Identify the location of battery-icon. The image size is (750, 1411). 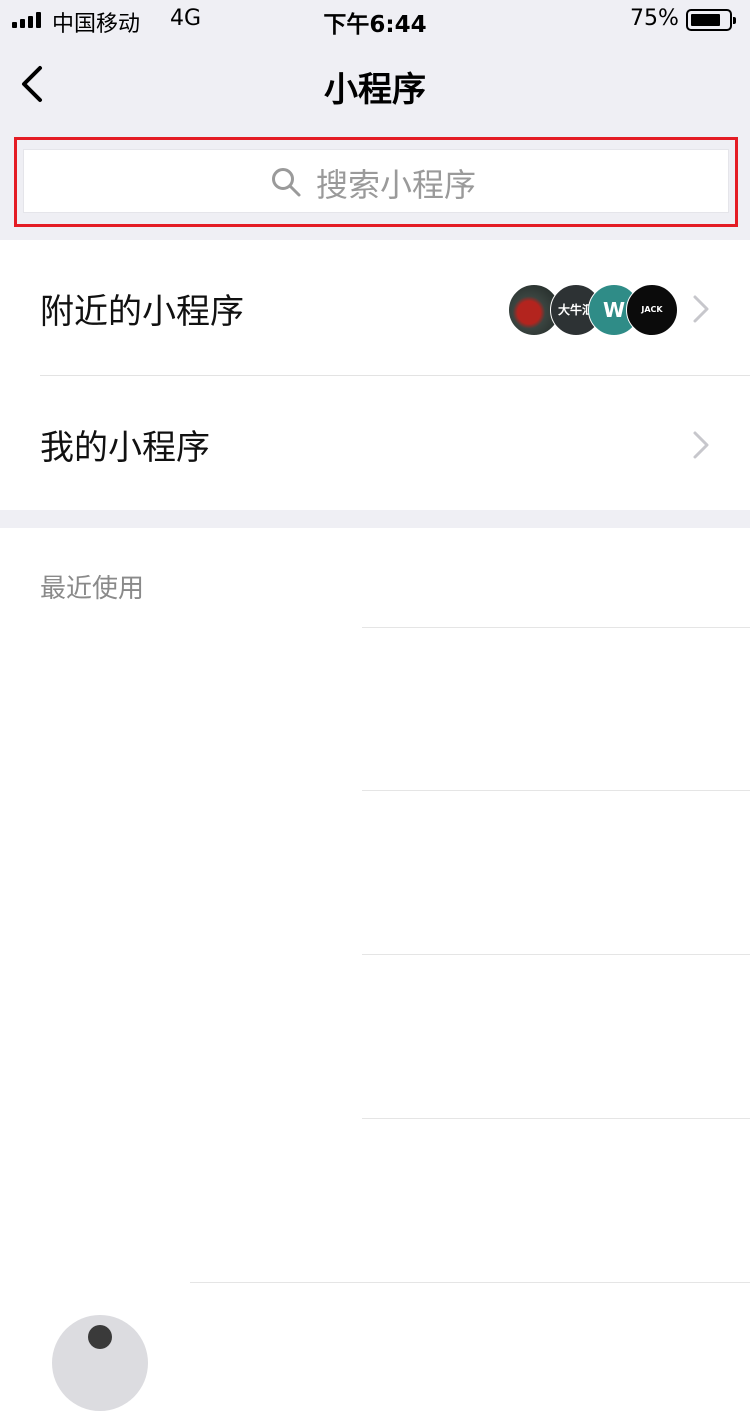
(711, 20).